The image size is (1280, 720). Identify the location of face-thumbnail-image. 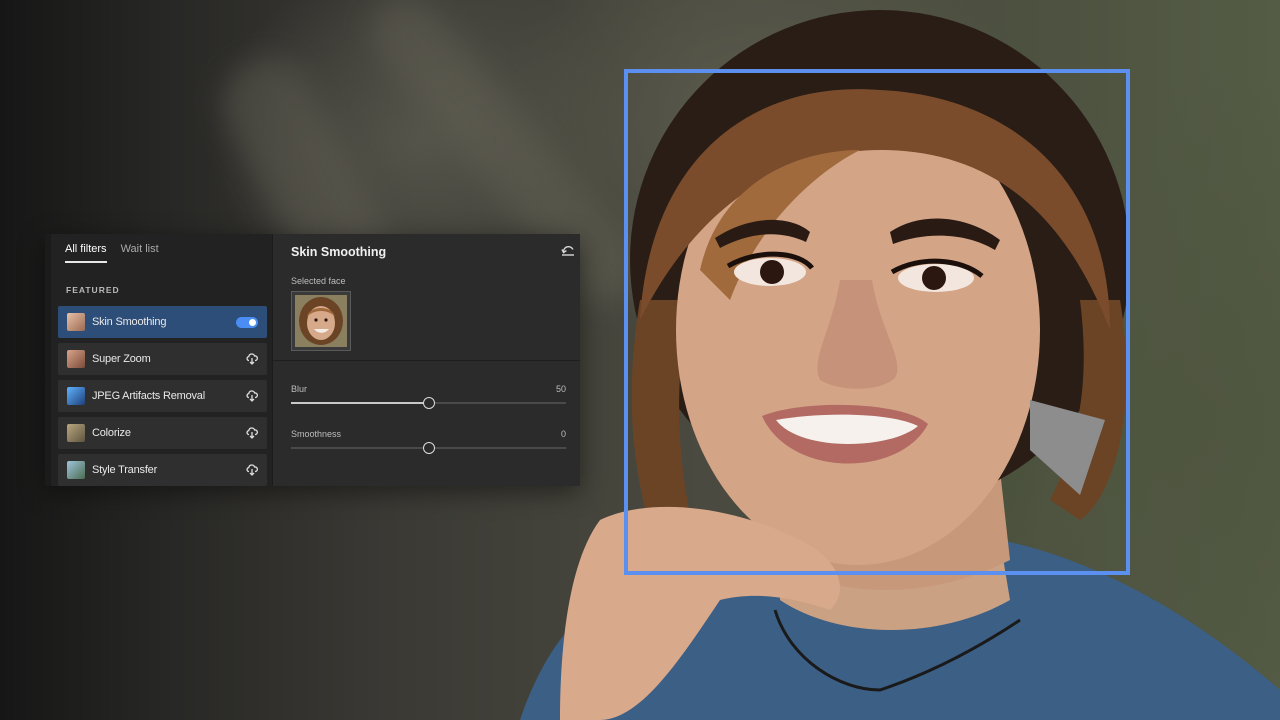
(321, 321).